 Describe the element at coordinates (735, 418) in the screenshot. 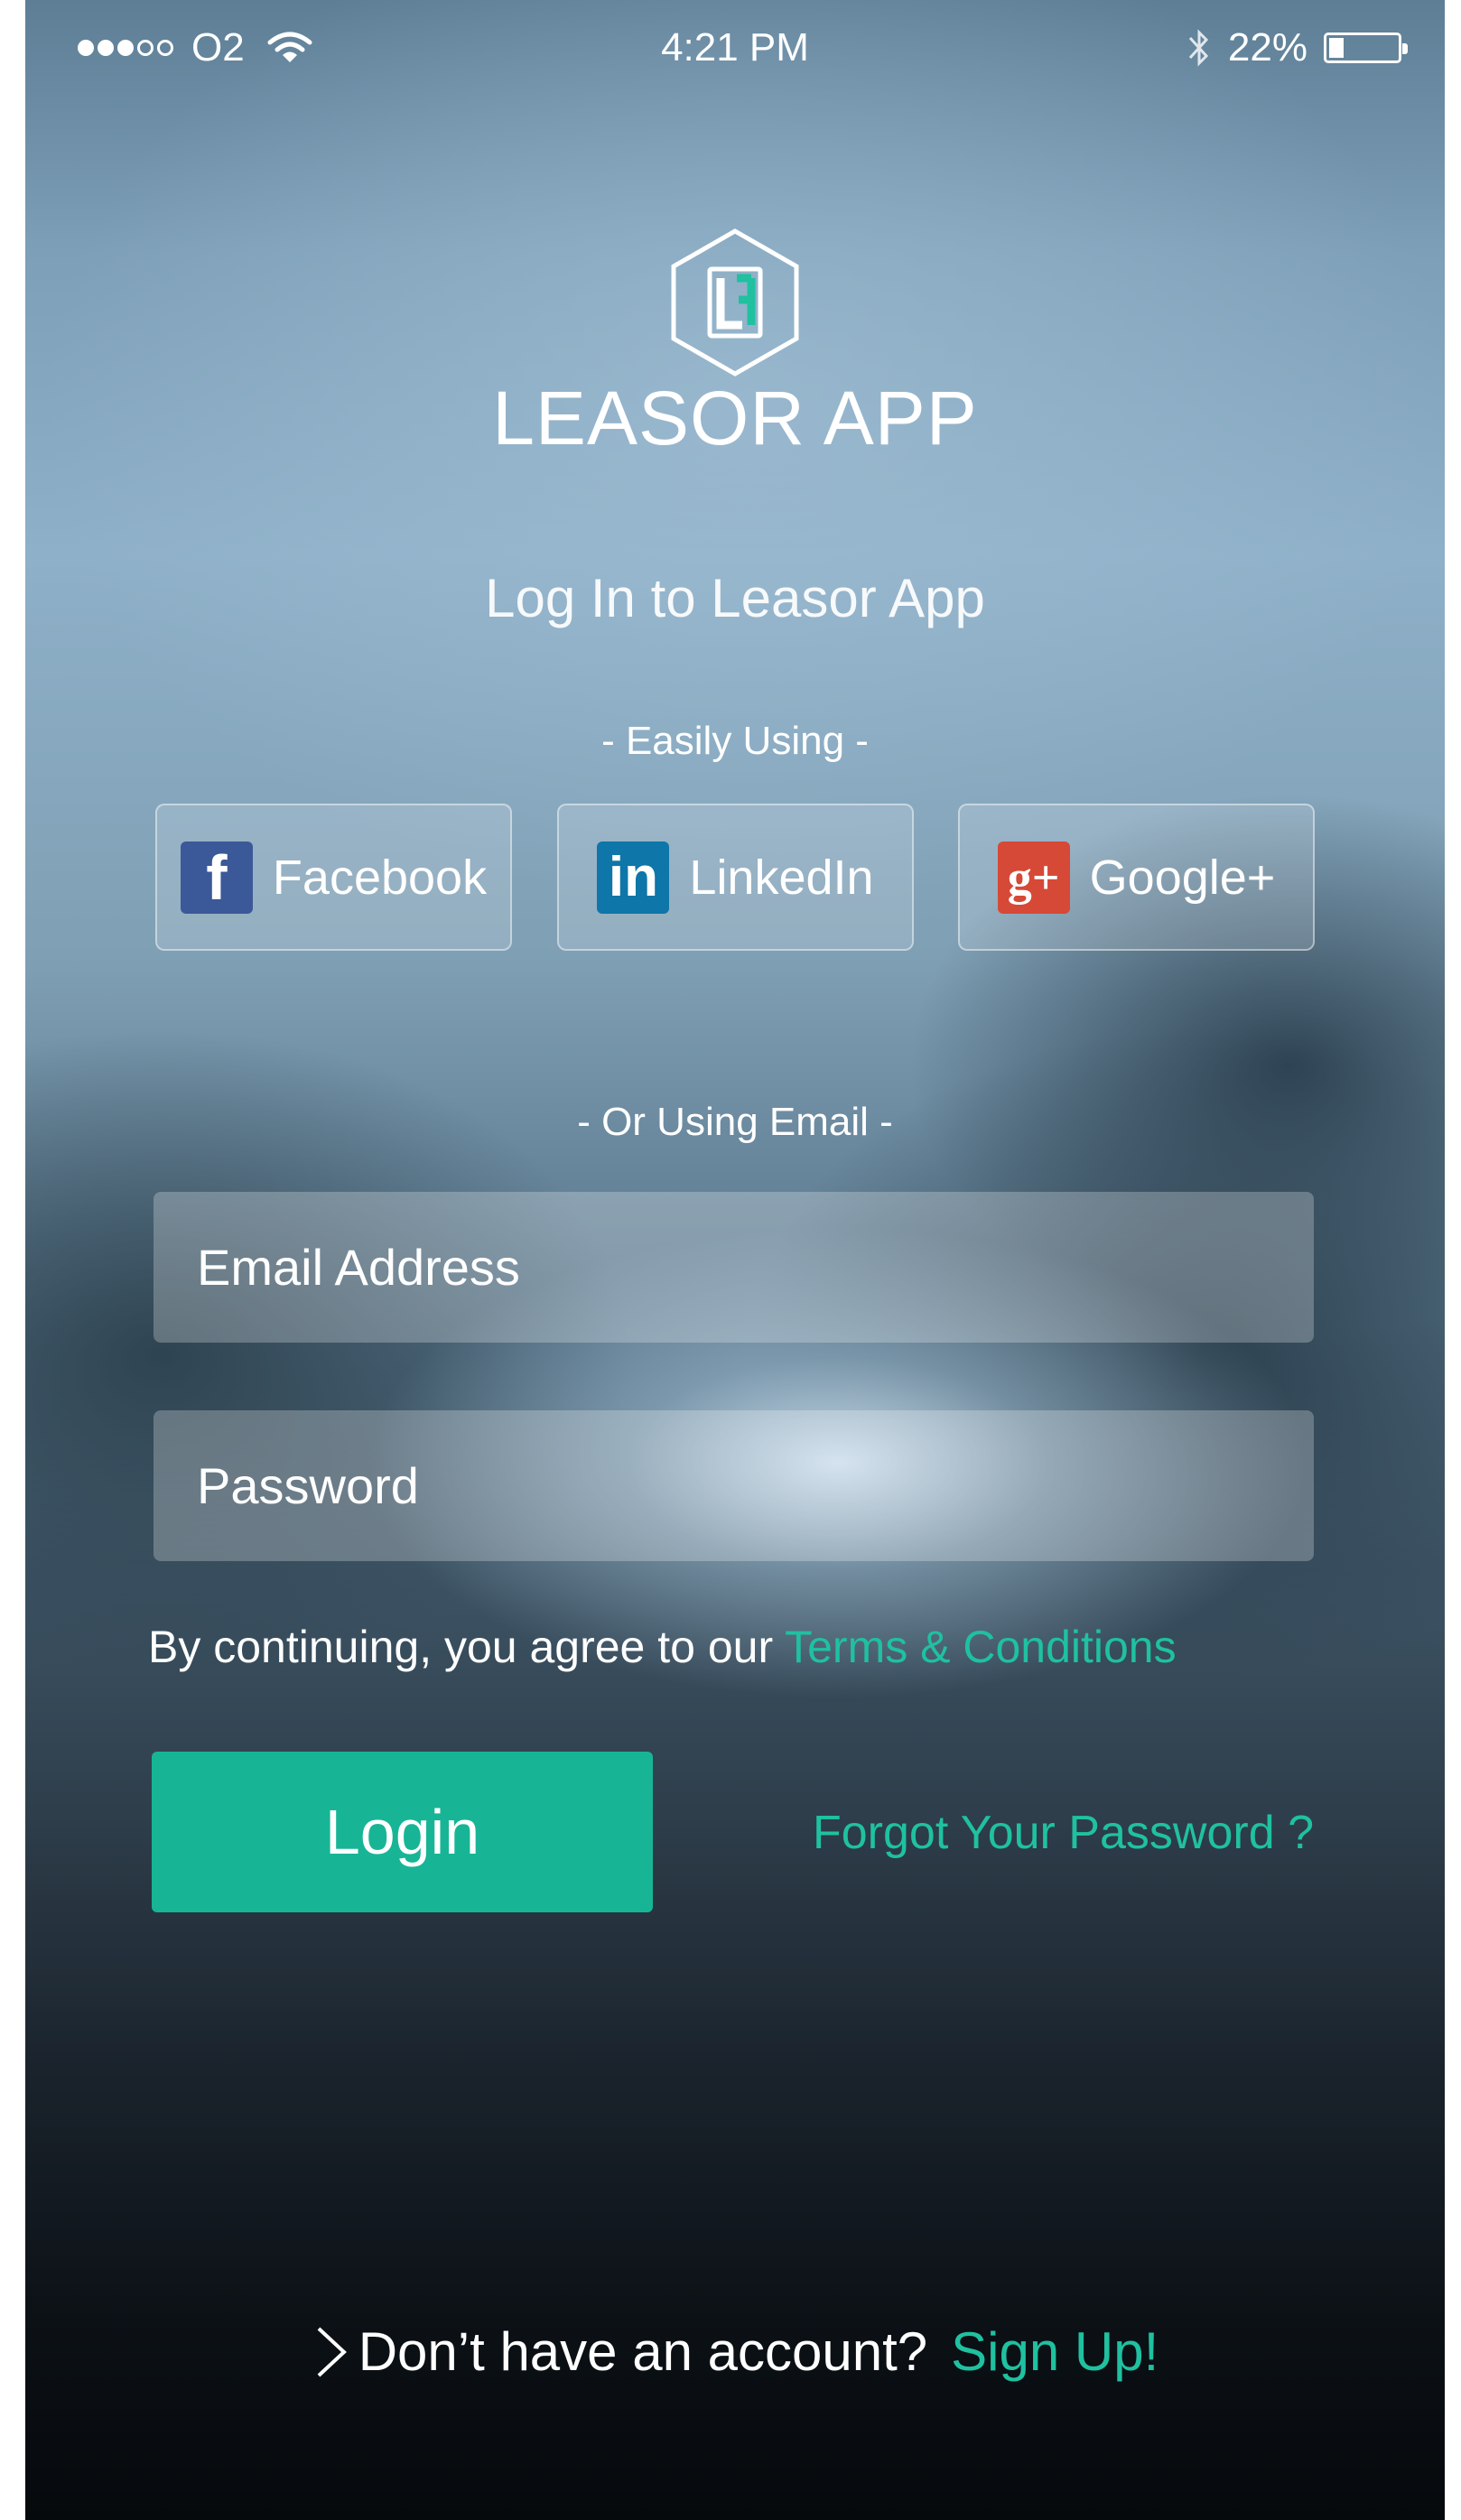

I see `app-name: LEASOR APP` at that location.